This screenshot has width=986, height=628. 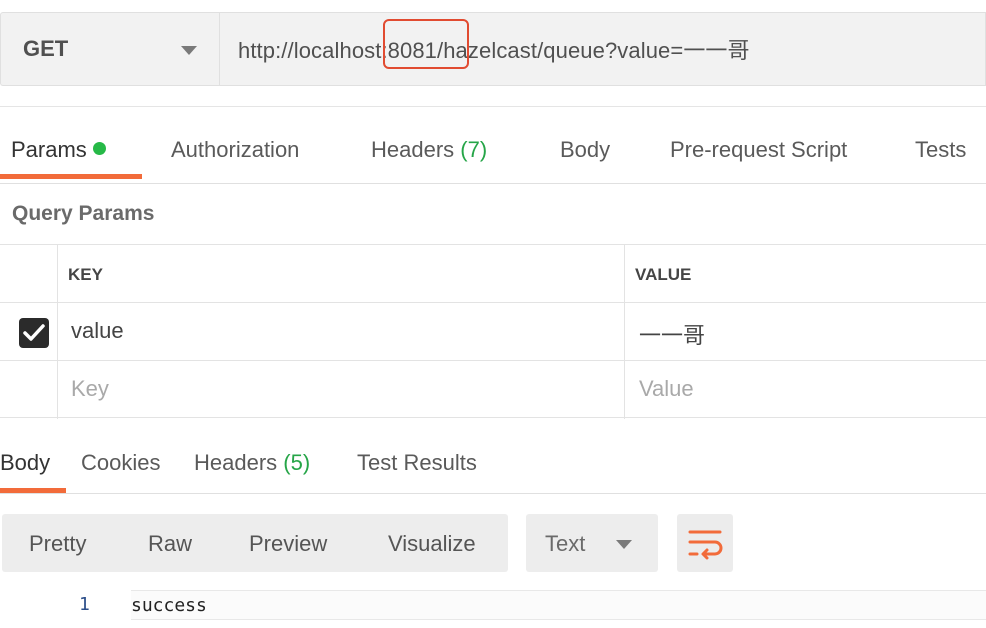 I want to click on response-tab-body: Body, so click(x=25, y=463).